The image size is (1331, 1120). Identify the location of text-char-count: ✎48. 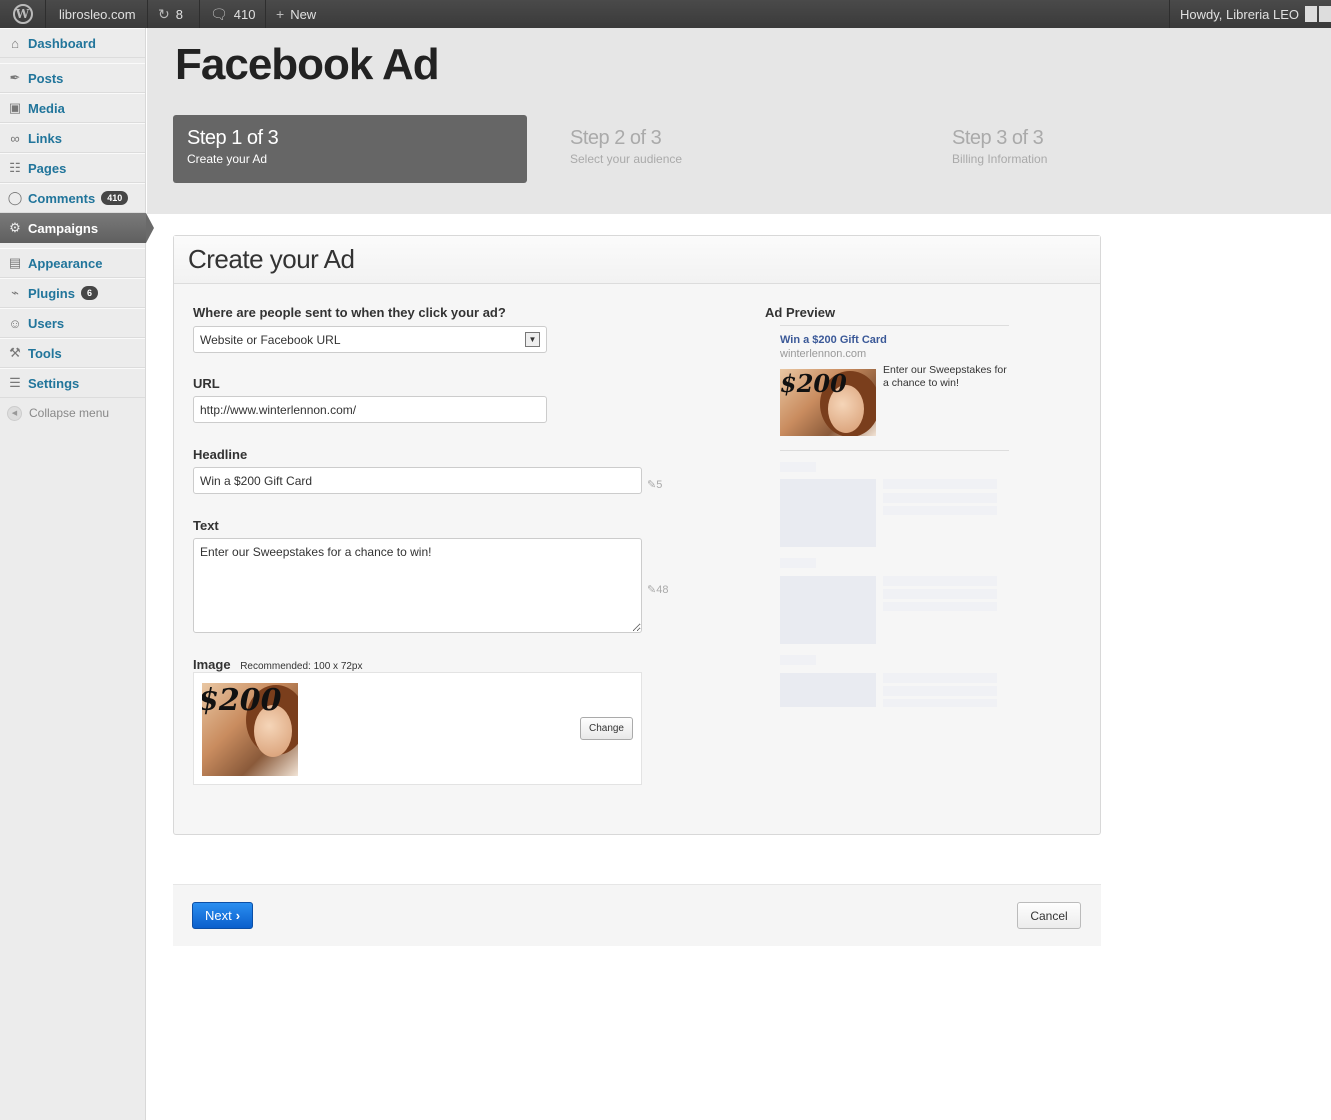
(657, 589).